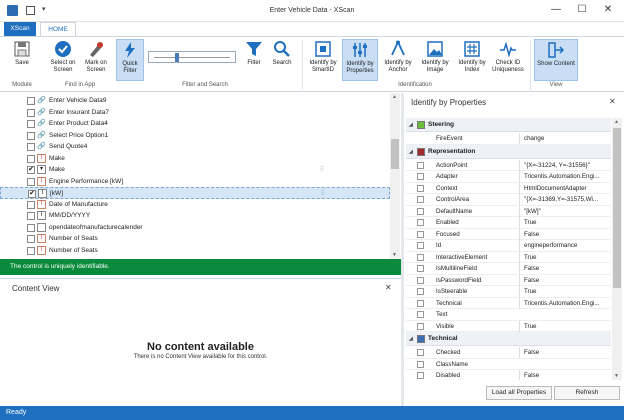 Image resolution: width=624 pixels, height=420 pixels. What do you see at coordinates (556, 10) in the screenshot?
I see `minimize-button: —` at bounding box center [556, 10].